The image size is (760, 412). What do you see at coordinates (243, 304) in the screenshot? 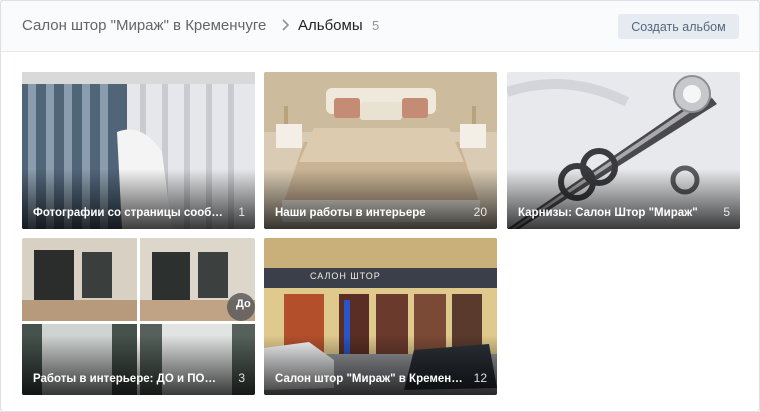
I see `collage-overlay-text: До` at bounding box center [243, 304].